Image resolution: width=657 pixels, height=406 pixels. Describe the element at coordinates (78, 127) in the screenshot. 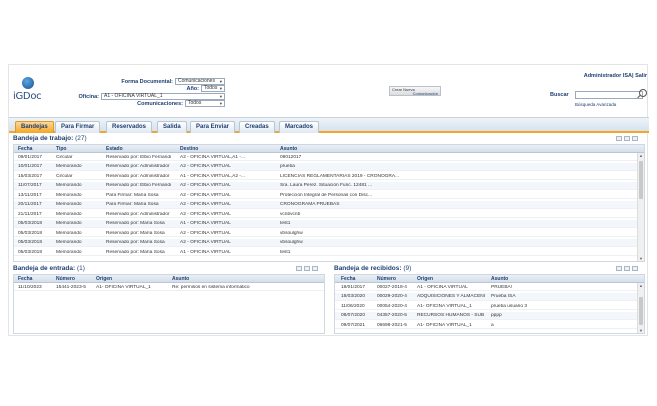

I see `tab-para-firmar: Para Firmar` at that location.